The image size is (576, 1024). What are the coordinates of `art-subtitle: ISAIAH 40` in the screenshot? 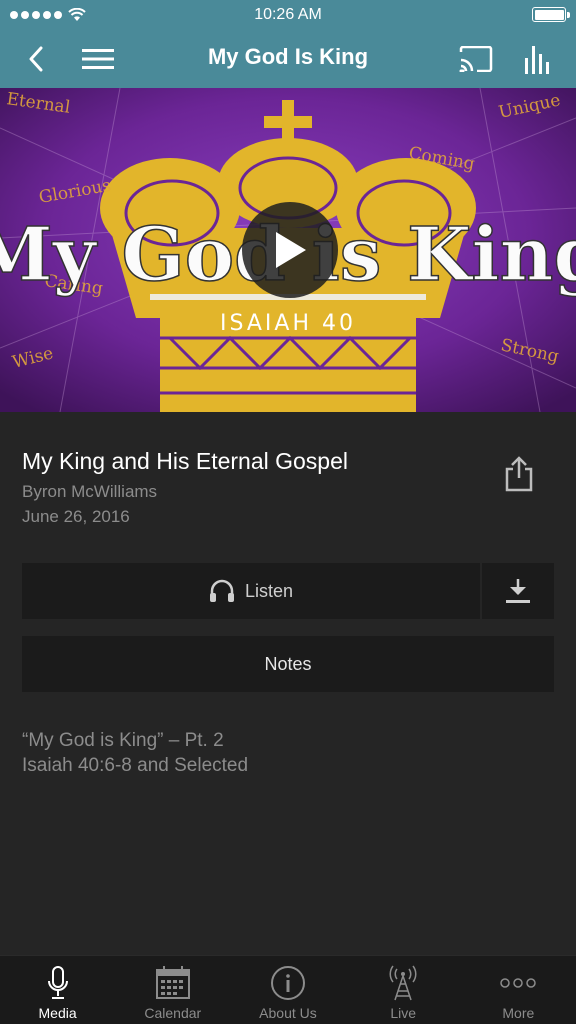 It's located at (288, 323).